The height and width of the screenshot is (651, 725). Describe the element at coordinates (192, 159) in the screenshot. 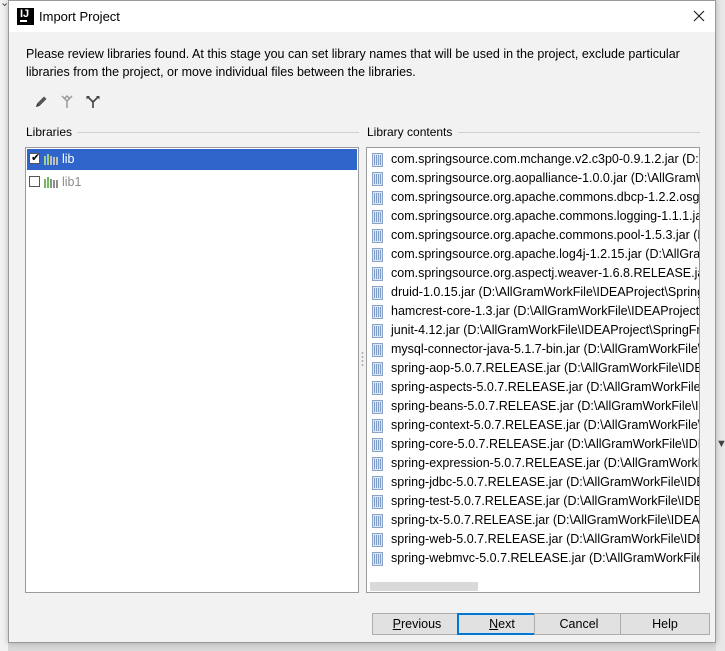

I see `library-item-lib: ✔ lib` at that location.